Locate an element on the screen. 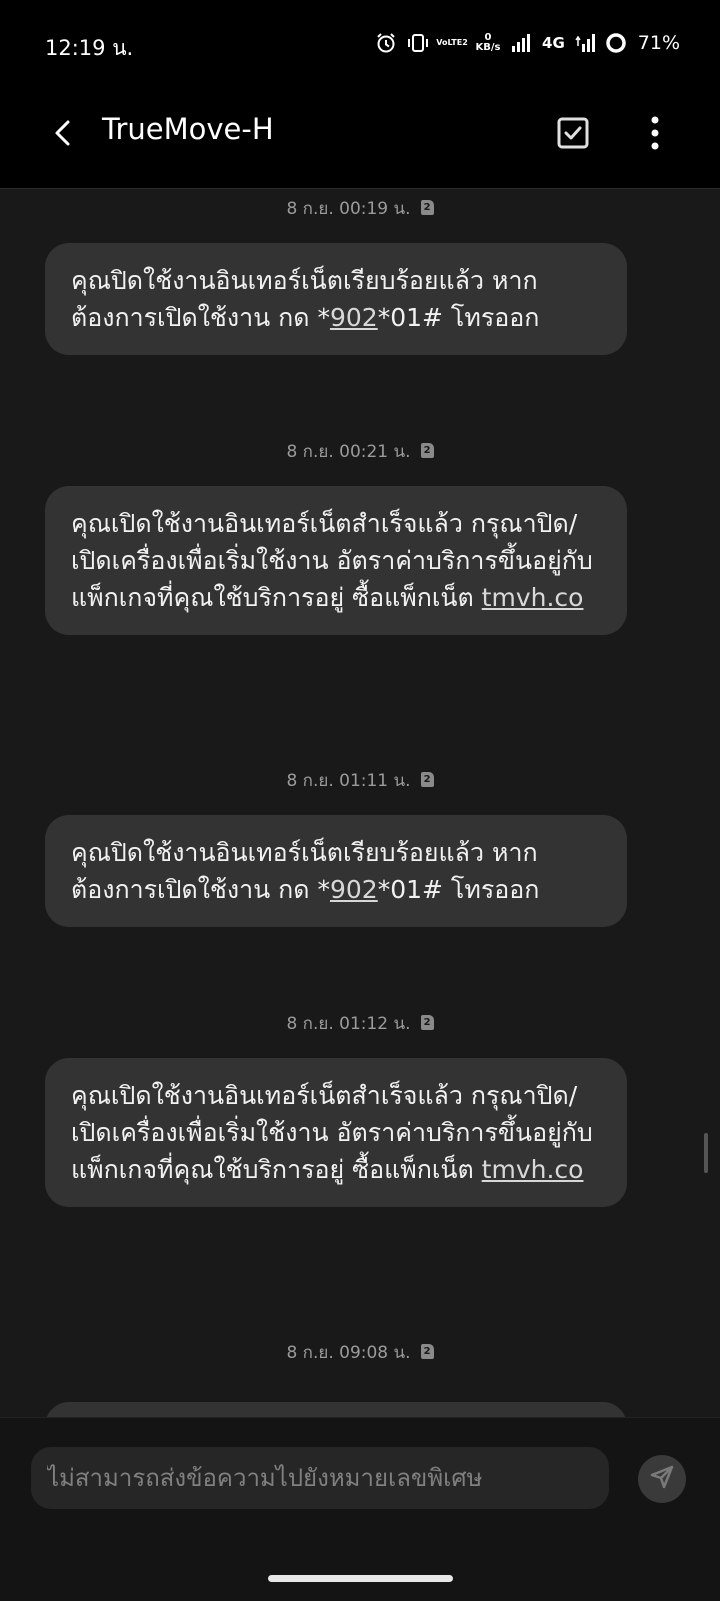  message-timestamp: 8 ก.ย. 09:08 น. 2 is located at coordinates (360, 1352).